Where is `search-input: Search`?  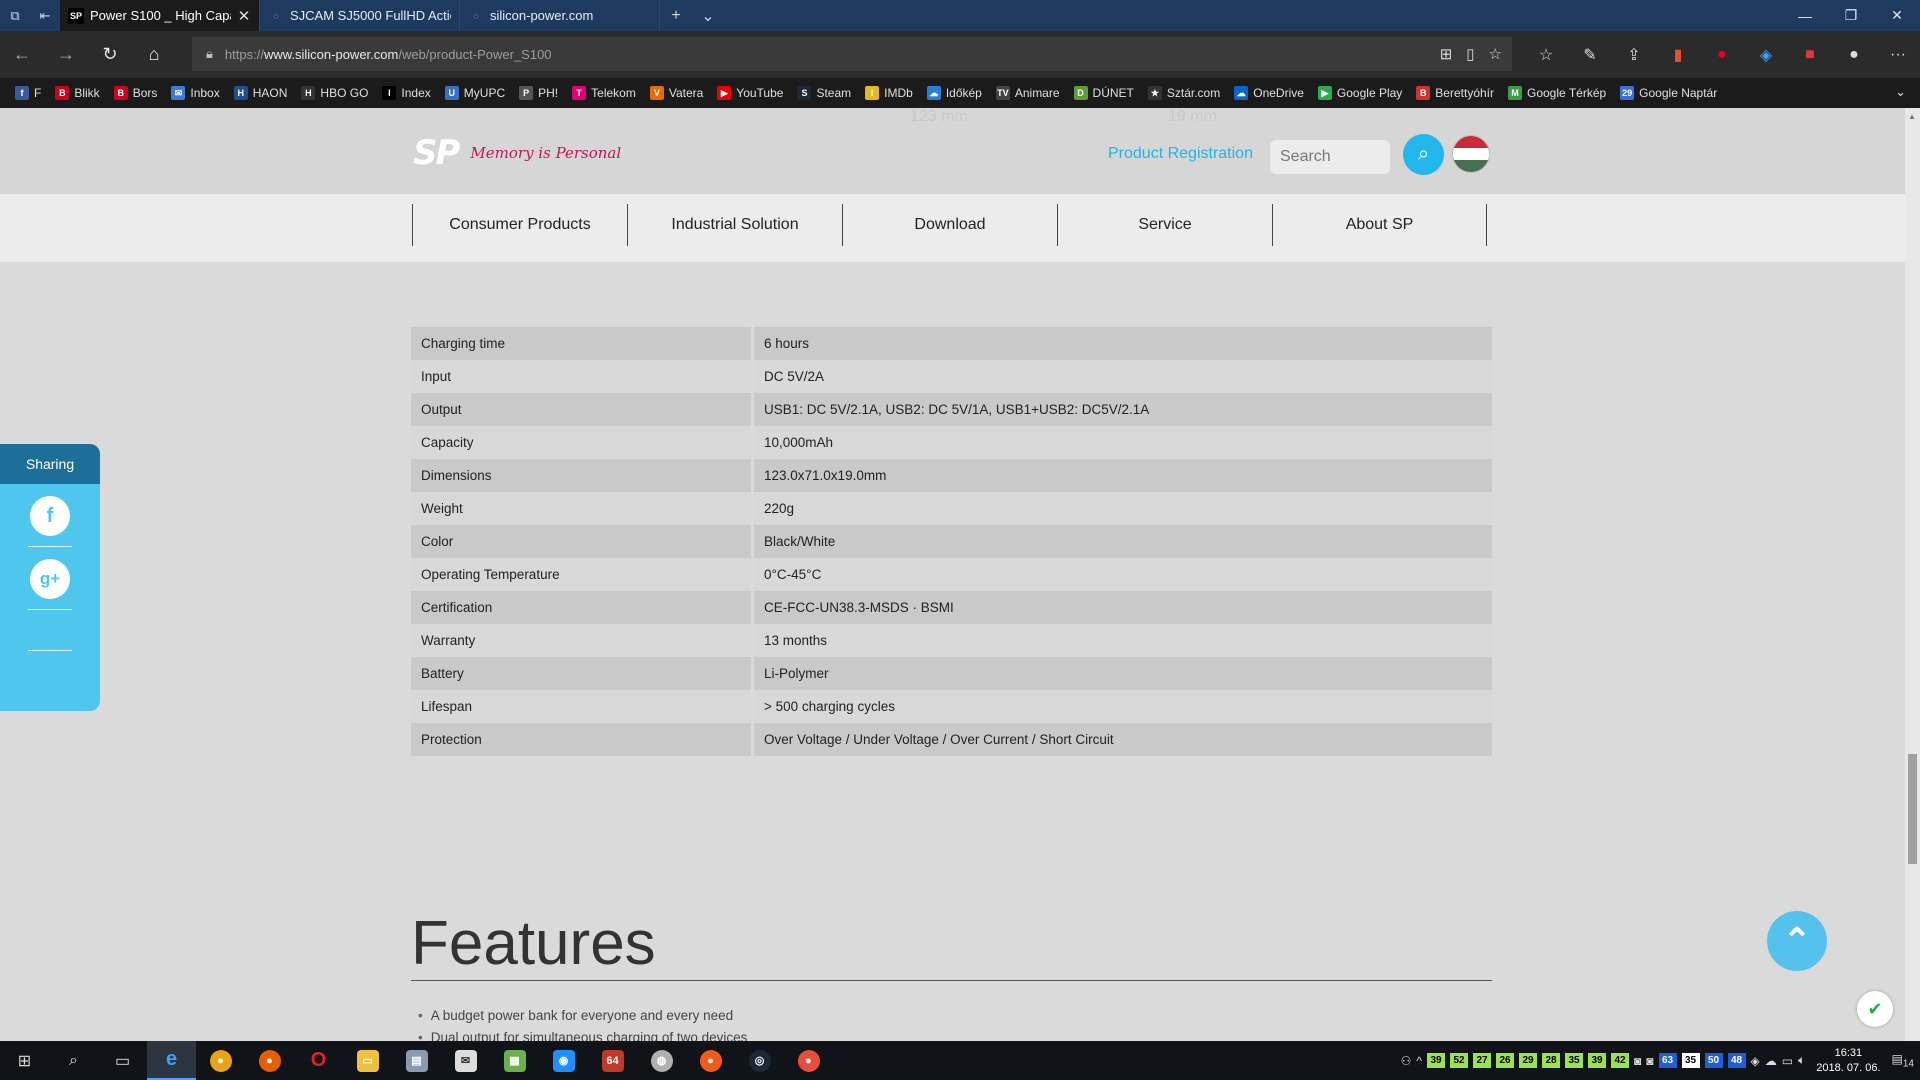 search-input: Search is located at coordinates (1330, 157).